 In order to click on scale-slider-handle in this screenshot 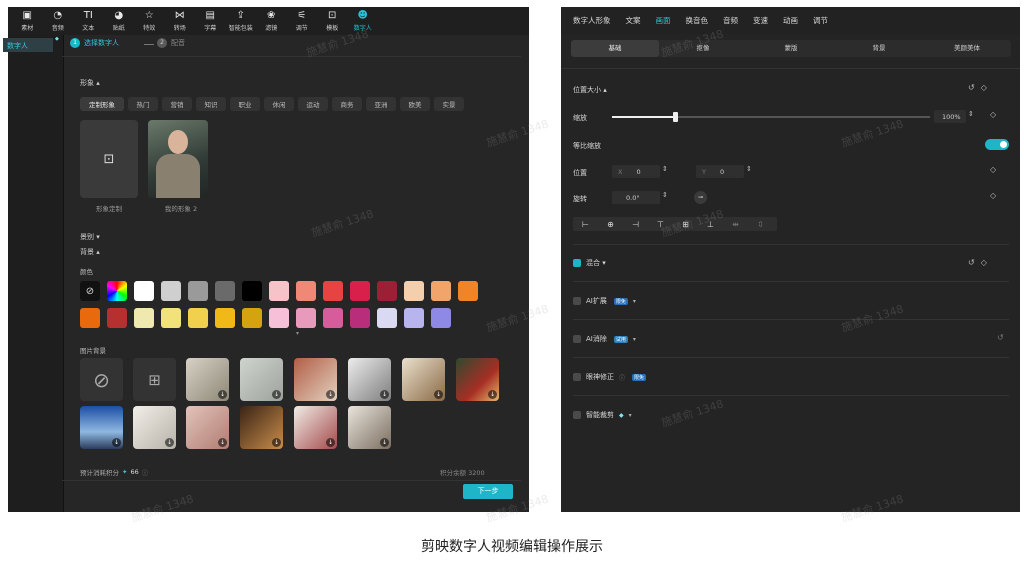, I will do `click(676, 117)`.